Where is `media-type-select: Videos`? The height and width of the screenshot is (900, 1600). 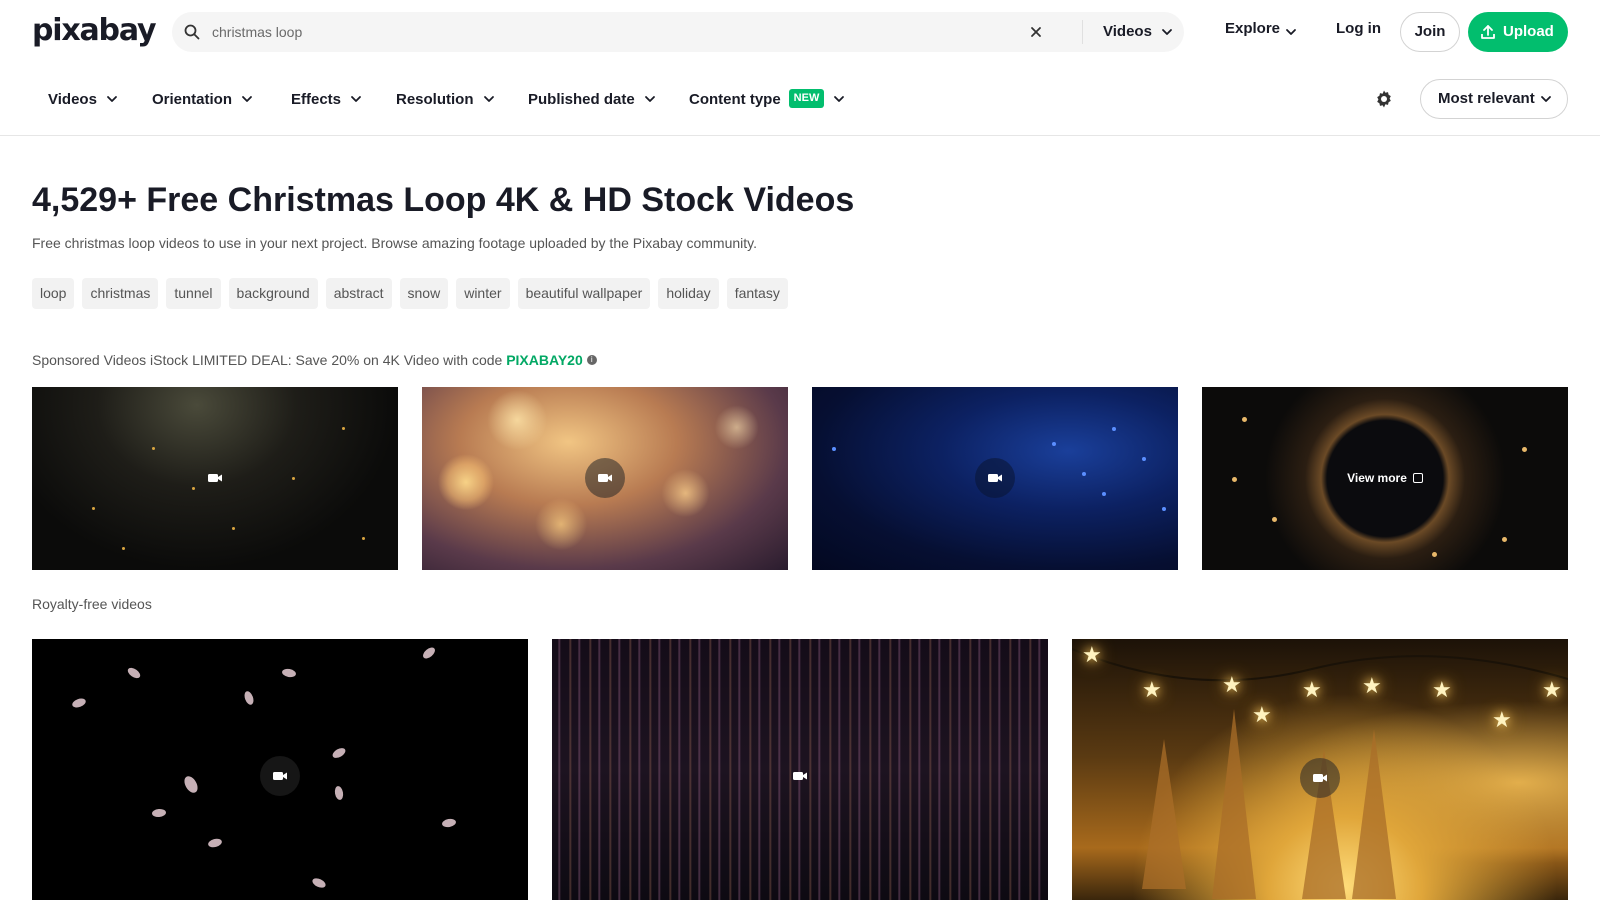
media-type-select: Videos is located at coordinates (1127, 32).